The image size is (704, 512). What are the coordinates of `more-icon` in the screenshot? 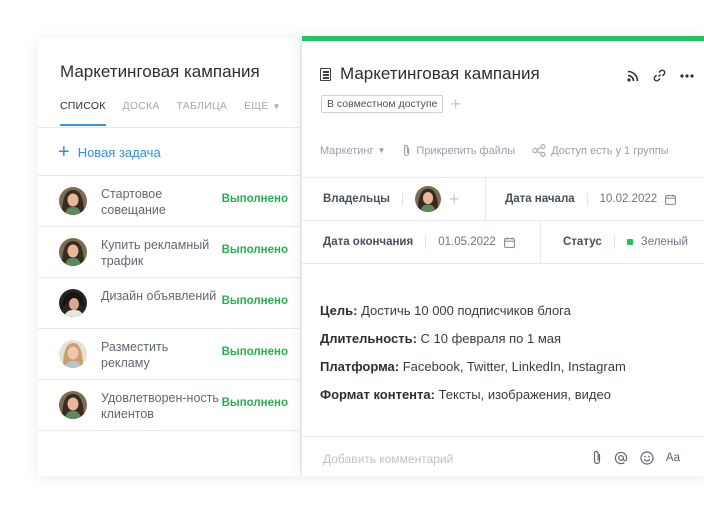 It's located at (687, 75).